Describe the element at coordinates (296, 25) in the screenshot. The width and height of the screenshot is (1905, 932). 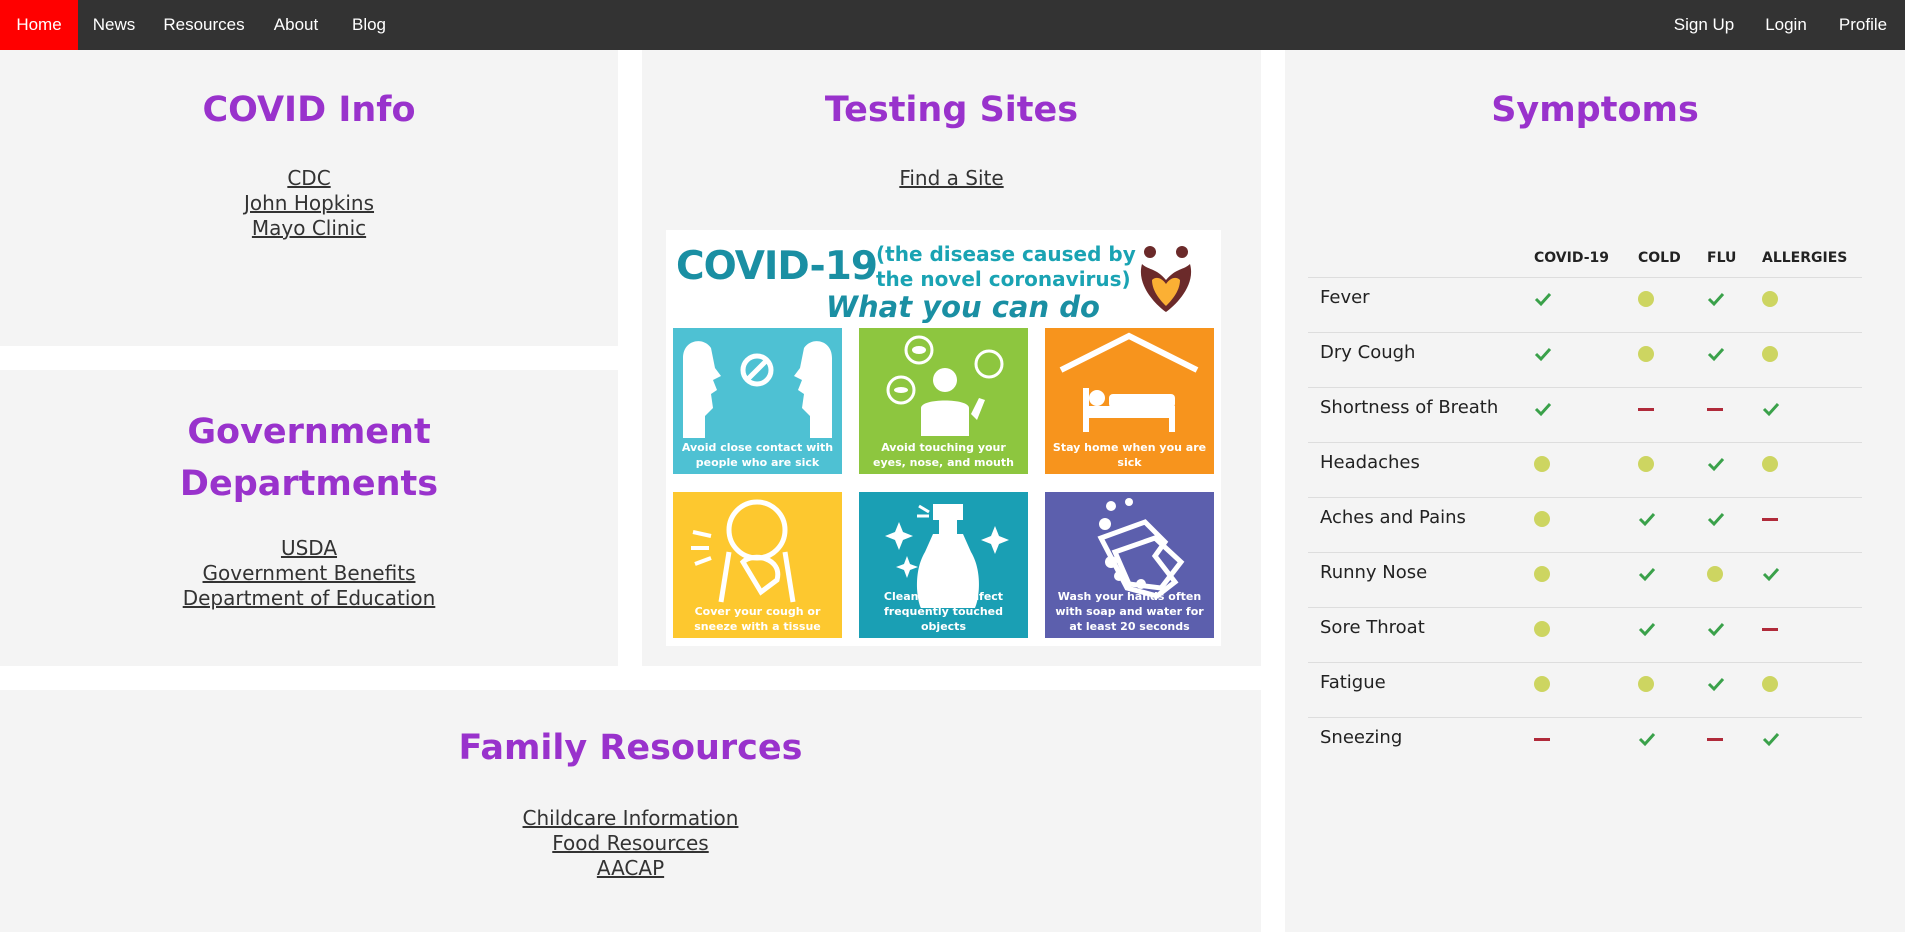
I see `nav-about: About` at that location.